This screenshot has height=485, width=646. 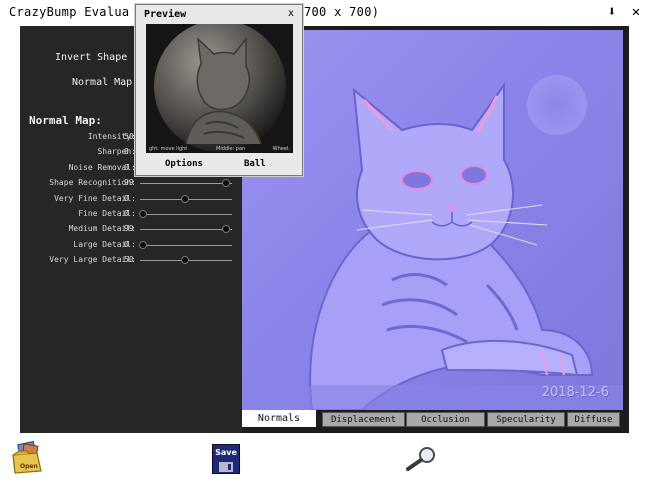 What do you see at coordinates (131, 245) in the screenshot?
I see `slider-row: Large Detail: 0` at bounding box center [131, 245].